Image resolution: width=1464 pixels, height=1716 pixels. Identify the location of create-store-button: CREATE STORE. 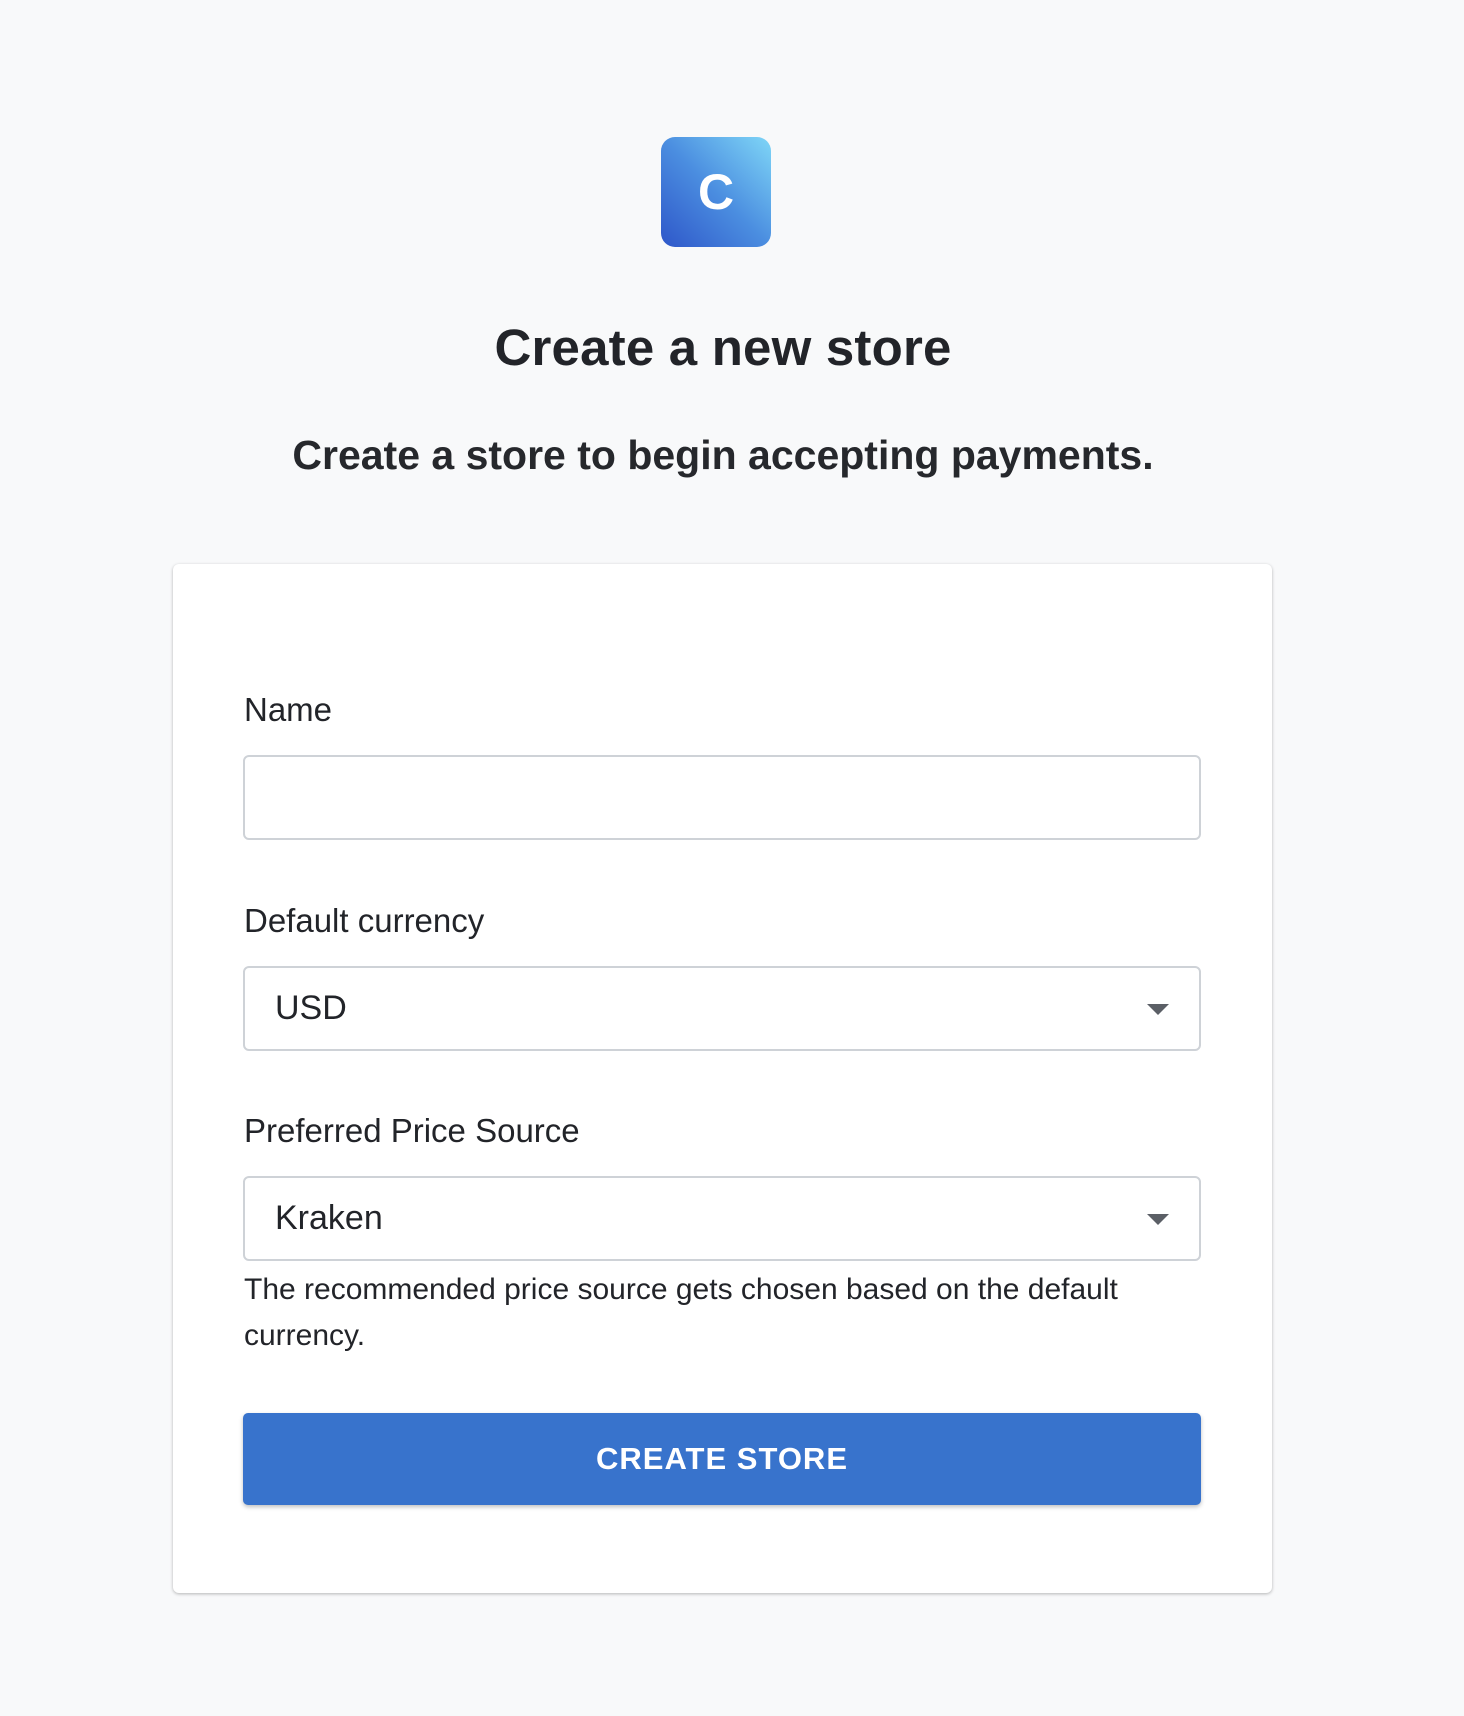
(722, 1459).